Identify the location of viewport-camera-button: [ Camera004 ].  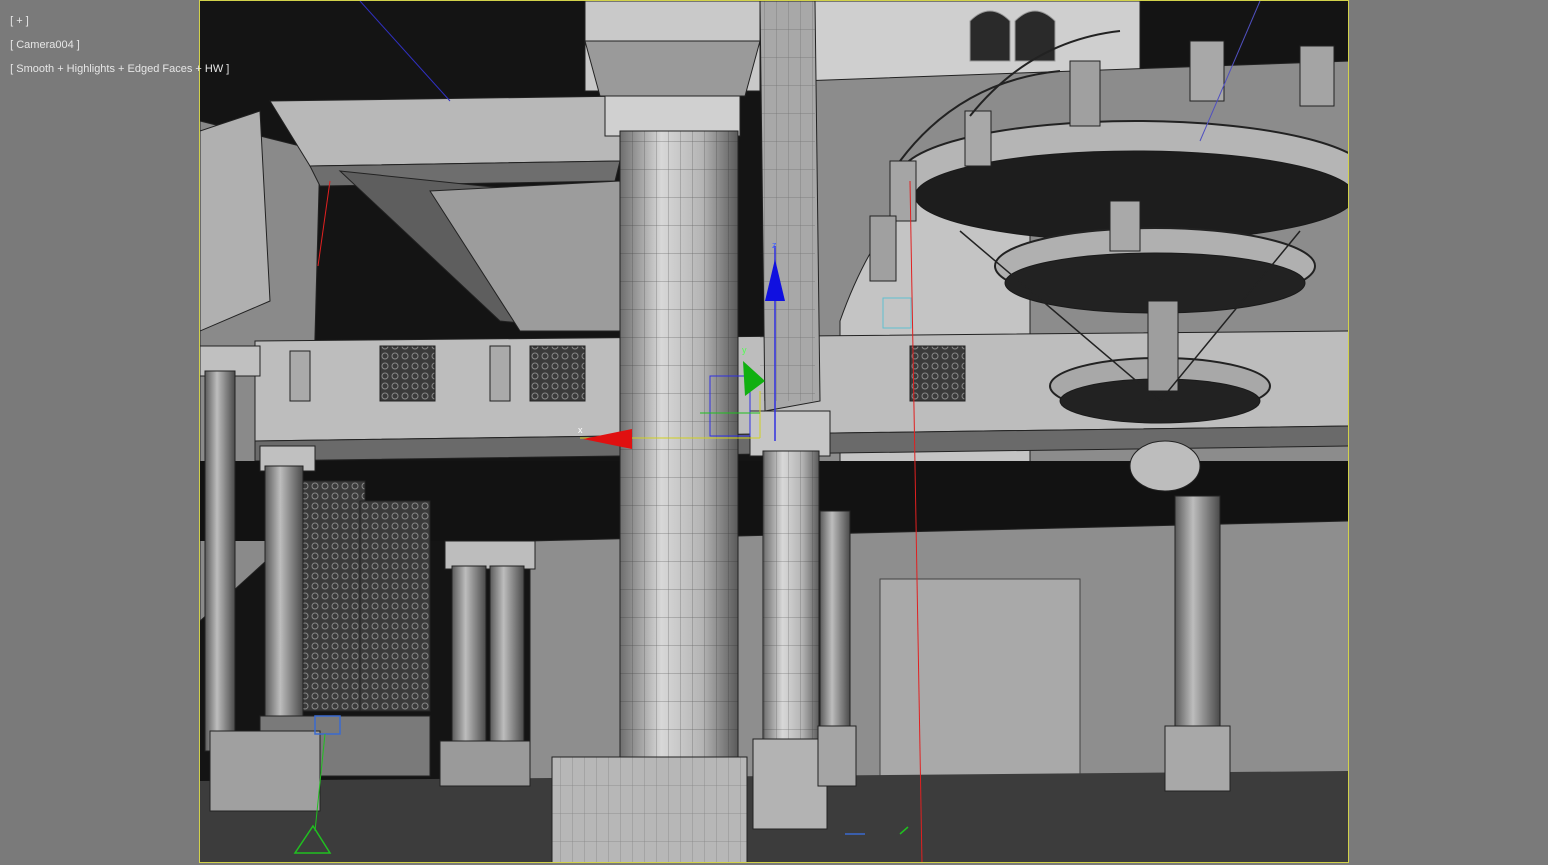
(45, 45).